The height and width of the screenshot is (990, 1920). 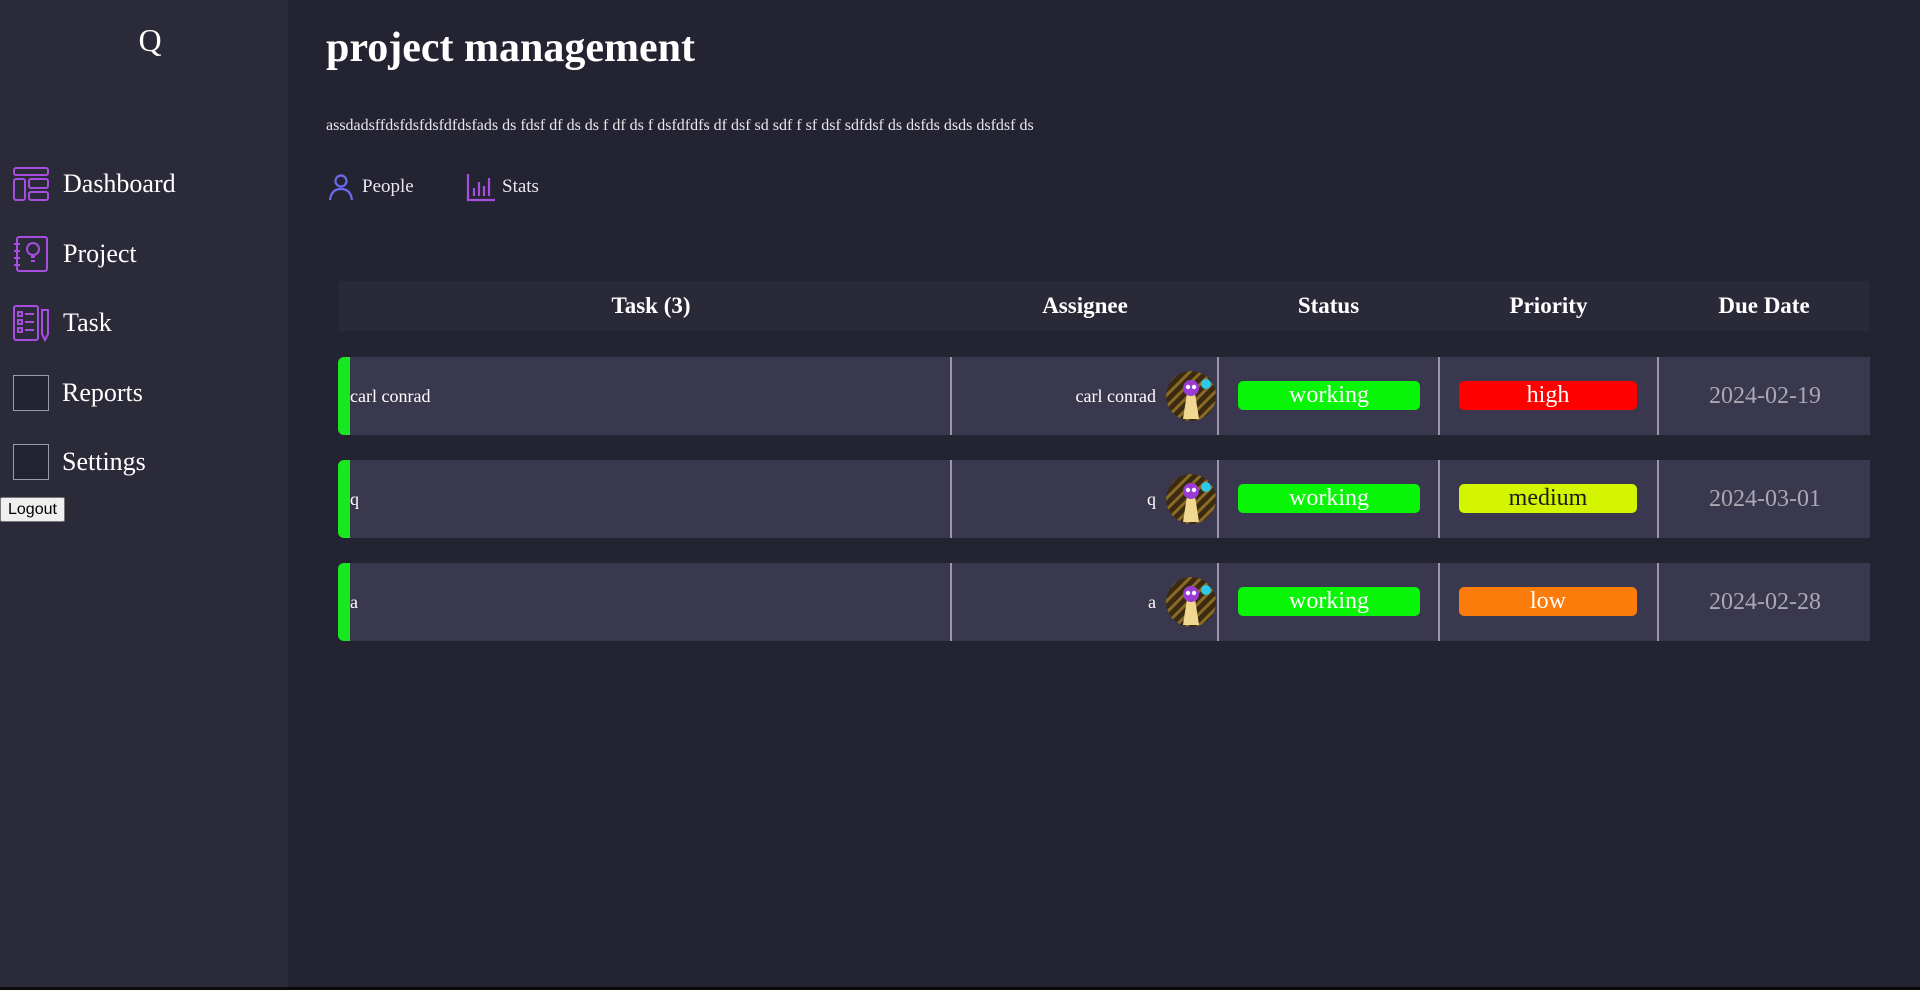 I want to click on assignee-cell: a, so click(x=1084, y=602).